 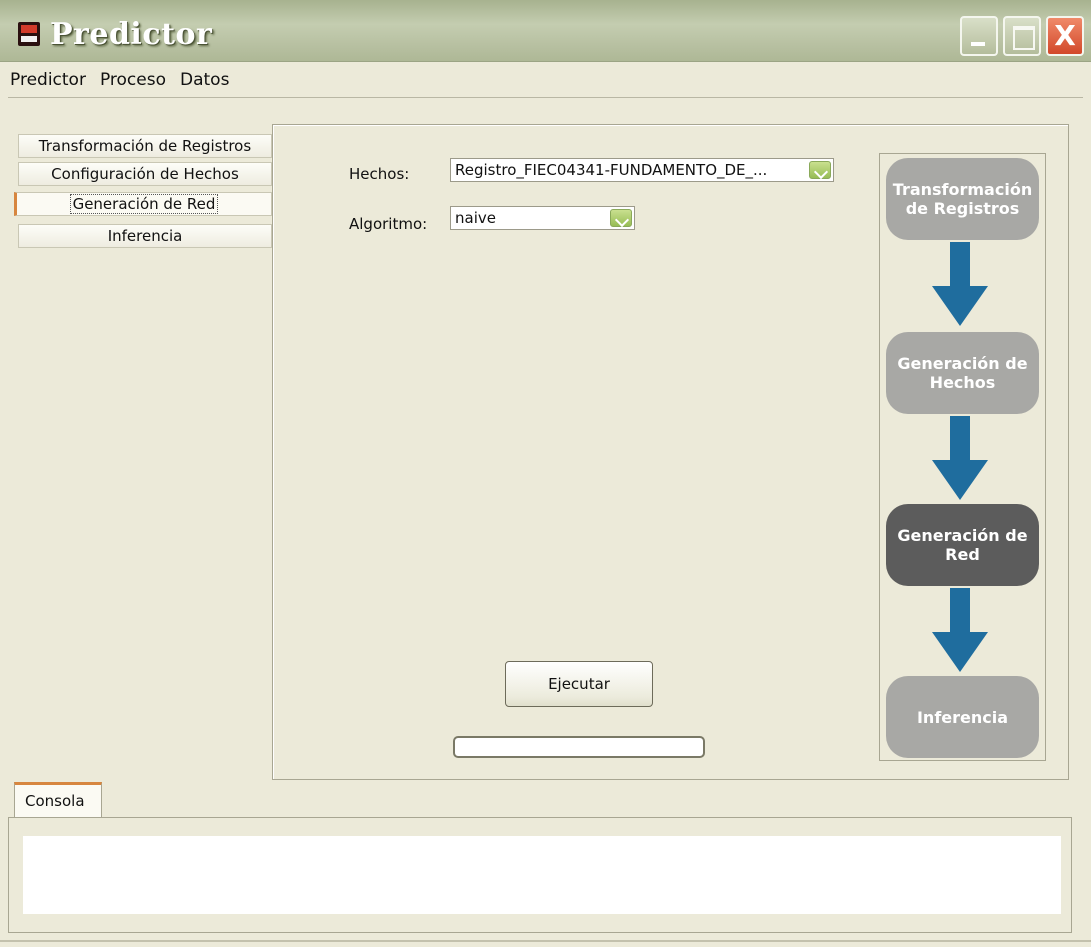 I want to click on flow-step-inferencia: Inferencia, so click(x=962, y=717).